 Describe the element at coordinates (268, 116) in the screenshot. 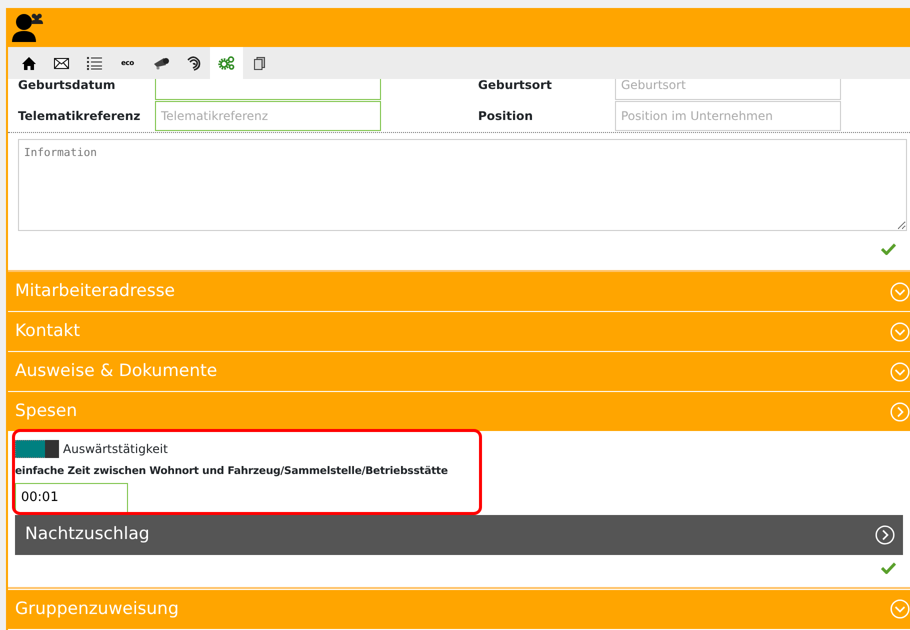

I see `text-field: Telematikreferenz` at that location.